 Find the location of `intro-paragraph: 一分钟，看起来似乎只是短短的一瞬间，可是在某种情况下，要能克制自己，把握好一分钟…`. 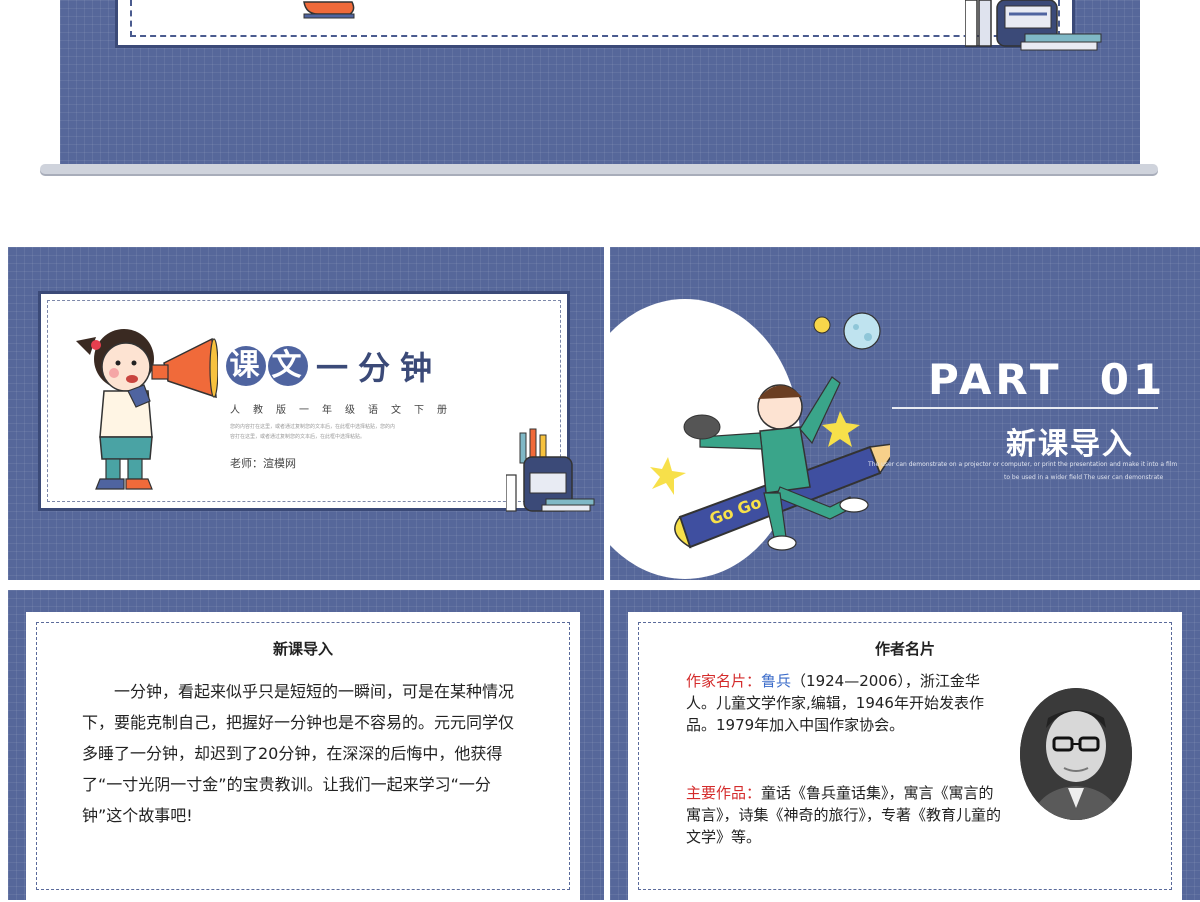

intro-paragraph: 一分钟，看起来似乎只是短短的一瞬间，可是在某种情况下，要能克制自己，把握好一分钟… is located at coordinates (302, 753).